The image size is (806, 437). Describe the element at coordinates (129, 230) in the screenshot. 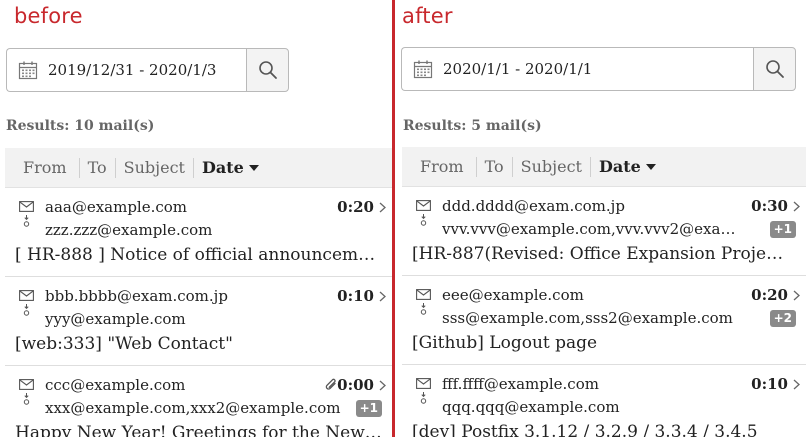

I see `mail-to: zzz.zzz@example.com` at that location.